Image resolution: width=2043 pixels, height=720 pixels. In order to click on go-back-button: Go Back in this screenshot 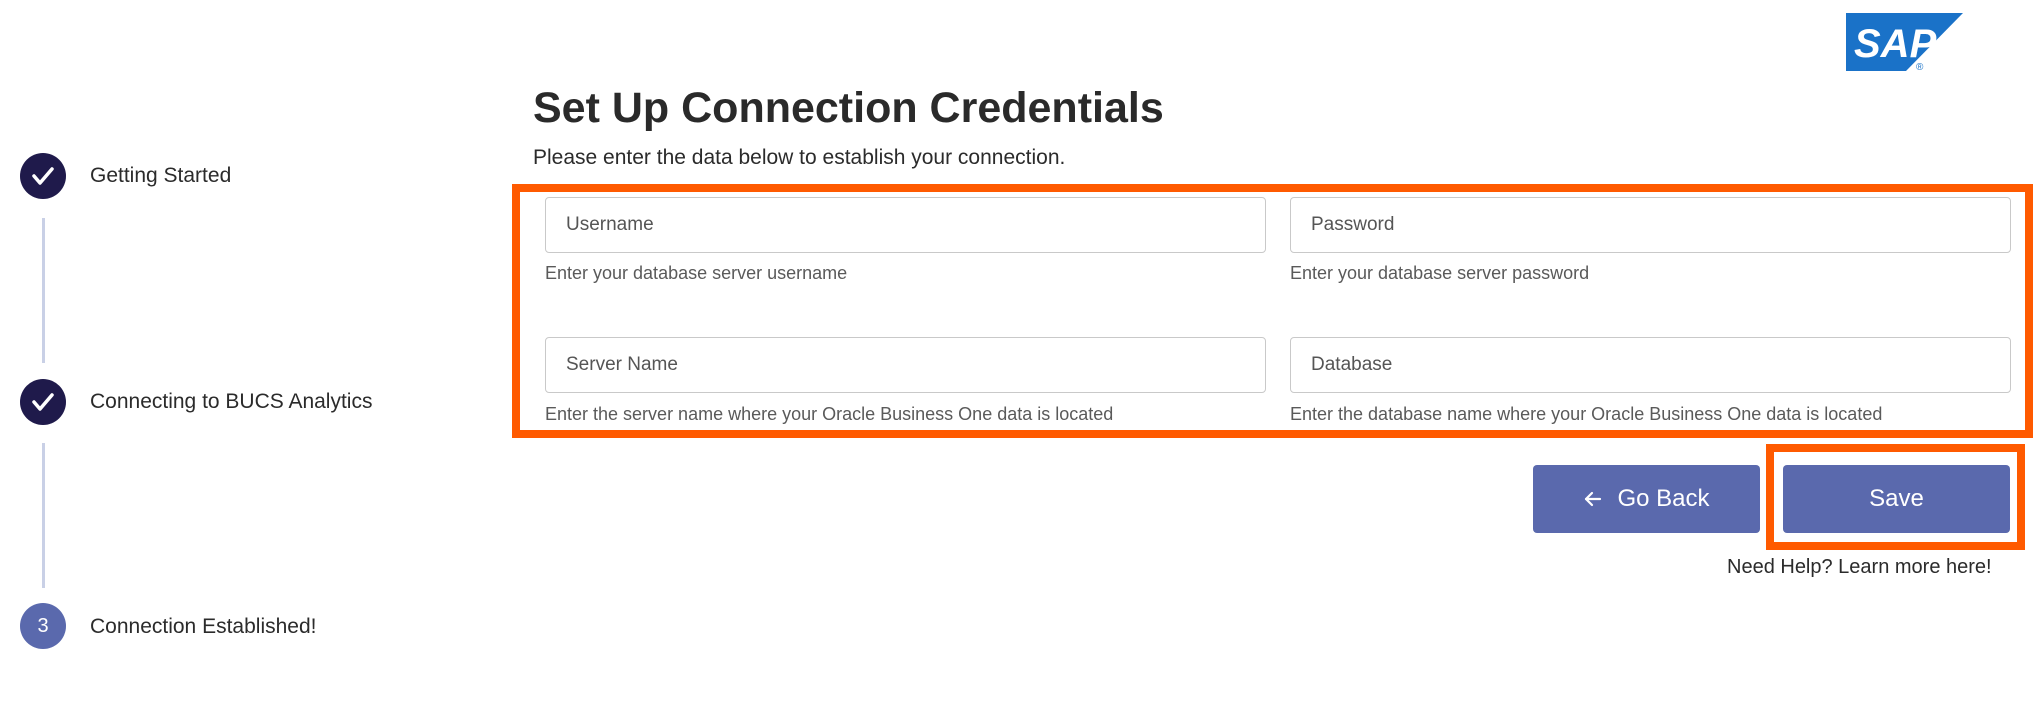, I will do `click(1646, 499)`.